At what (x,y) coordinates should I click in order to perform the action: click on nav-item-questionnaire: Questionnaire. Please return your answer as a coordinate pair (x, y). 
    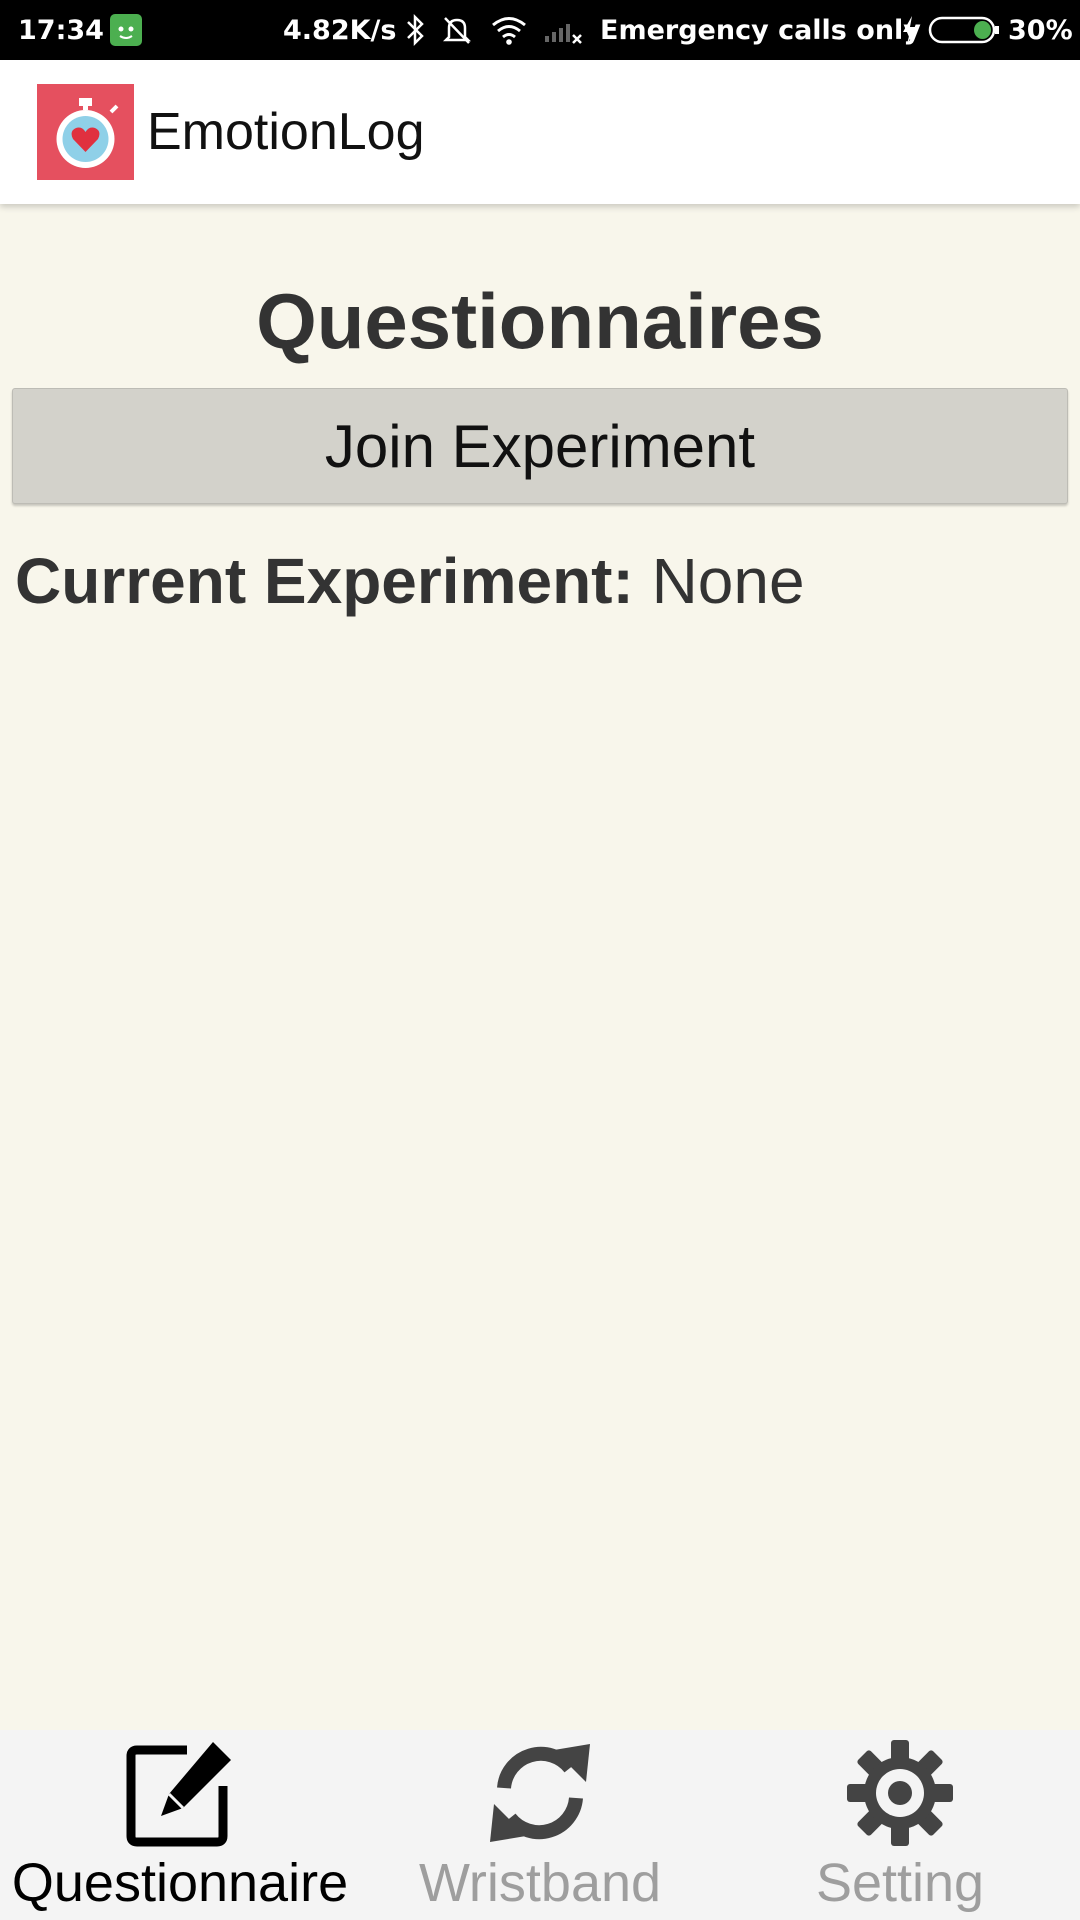
    Looking at the image, I should click on (180, 1825).